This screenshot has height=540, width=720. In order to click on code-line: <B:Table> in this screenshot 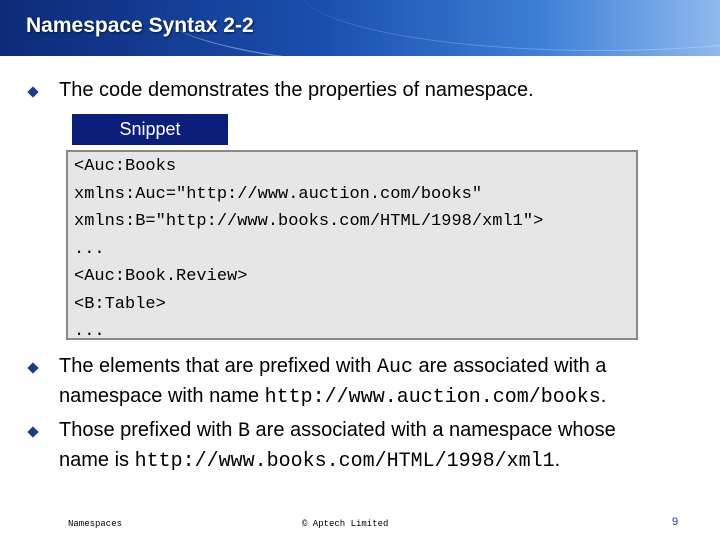, I will do `click(120, 304)`.